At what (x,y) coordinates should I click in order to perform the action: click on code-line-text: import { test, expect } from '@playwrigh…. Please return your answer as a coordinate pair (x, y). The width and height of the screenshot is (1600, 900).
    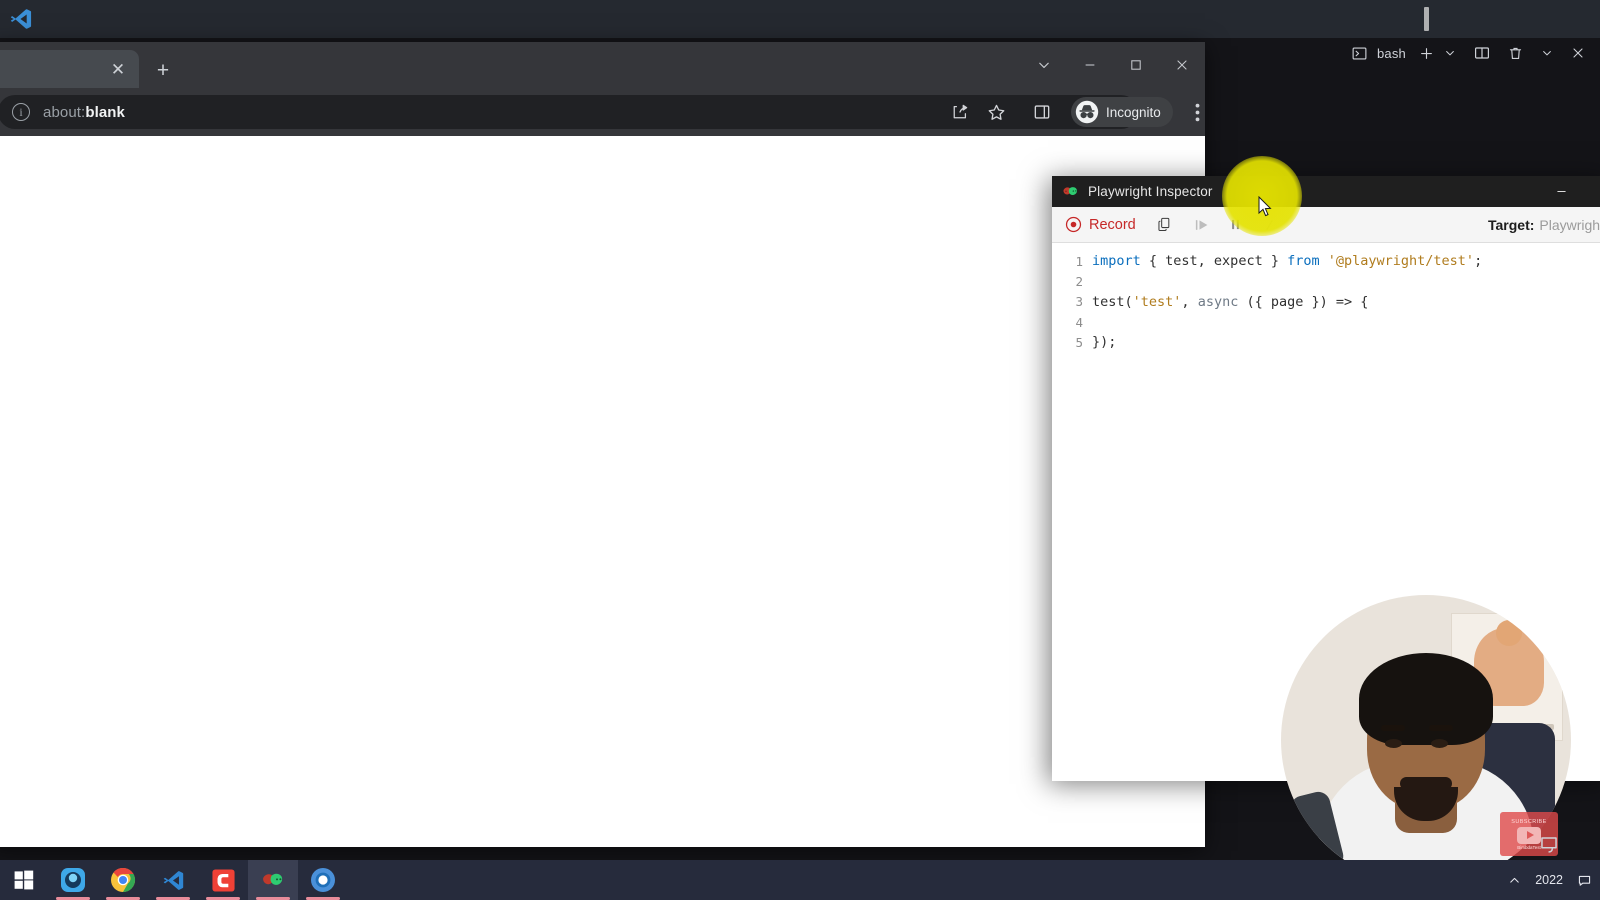
    Looking at the image, I should click on (1287, 261).